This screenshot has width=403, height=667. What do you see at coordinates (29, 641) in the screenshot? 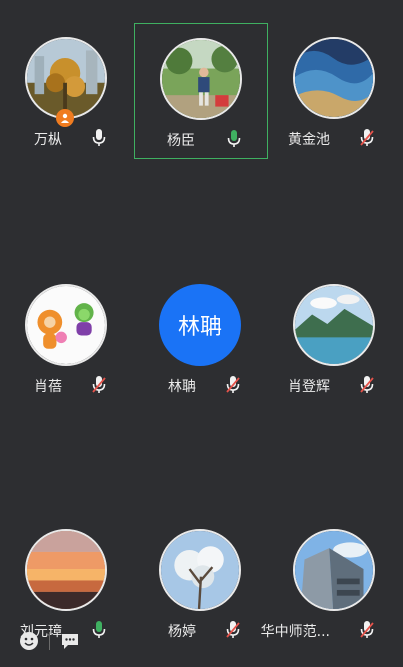
I see `emoji-icon` at bounding box center [29, 641].